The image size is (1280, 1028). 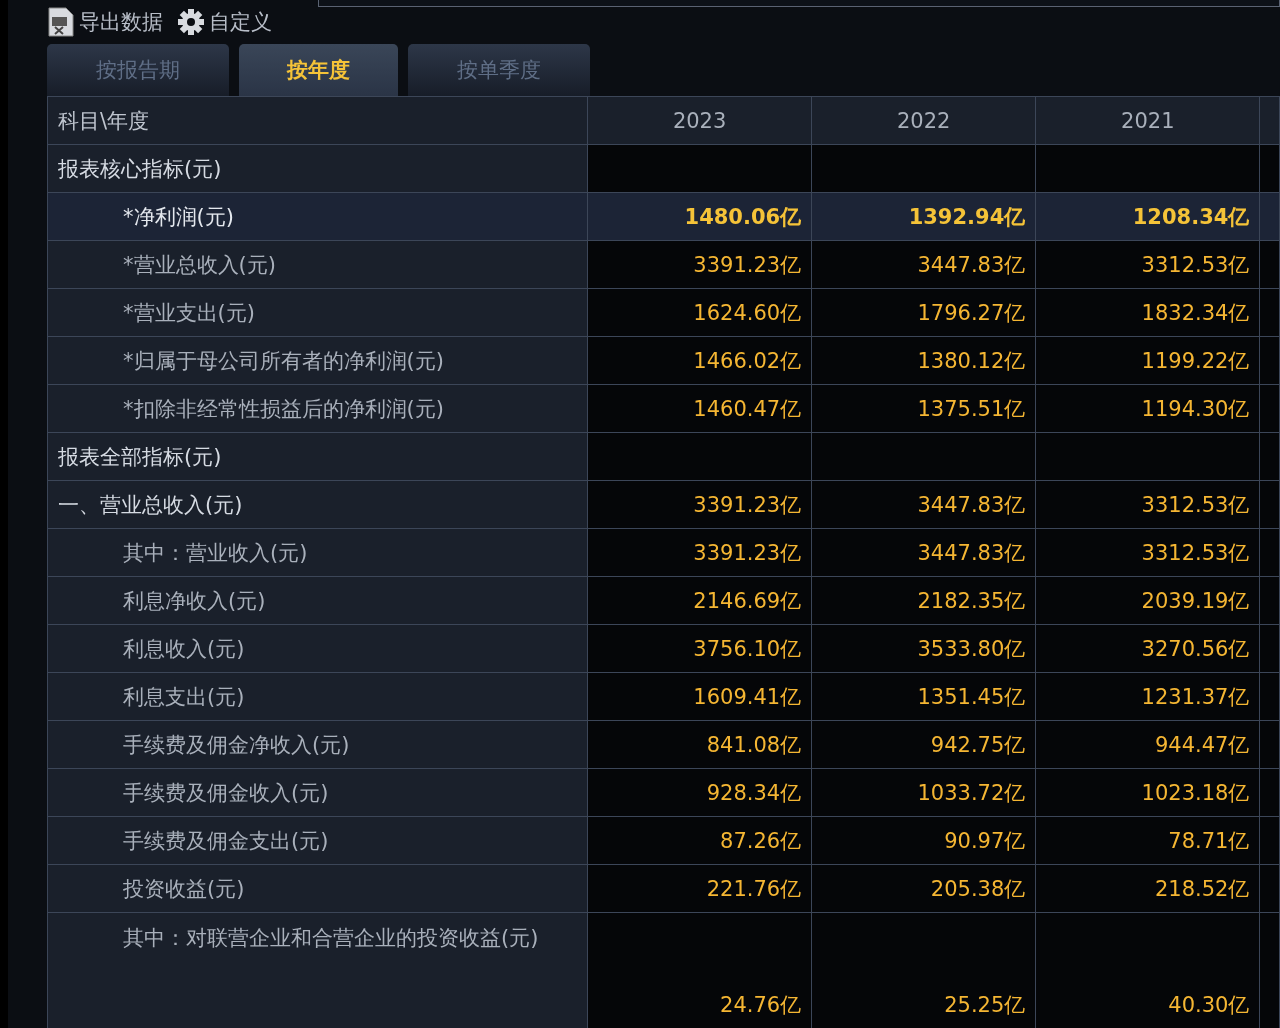 I want to click on row-label: 报表核心指标(元), so click(x=317, y=168).